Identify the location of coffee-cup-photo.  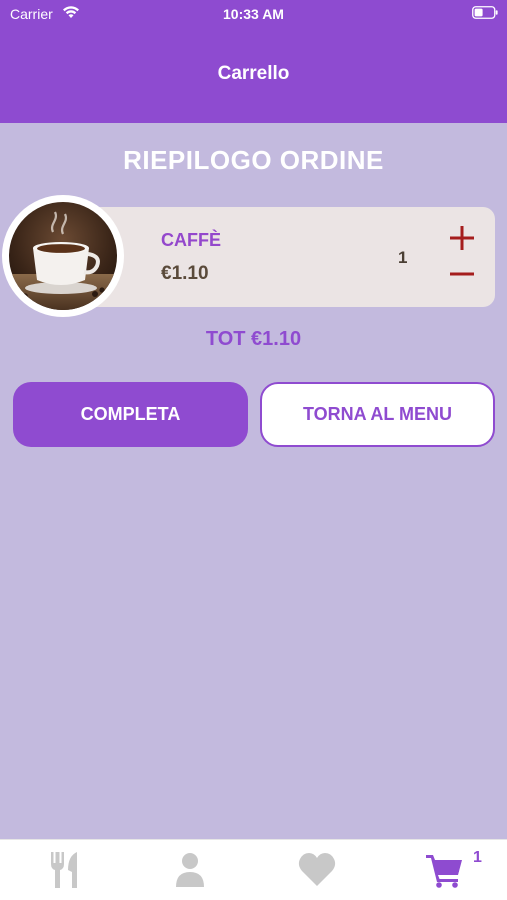
(63, 256).